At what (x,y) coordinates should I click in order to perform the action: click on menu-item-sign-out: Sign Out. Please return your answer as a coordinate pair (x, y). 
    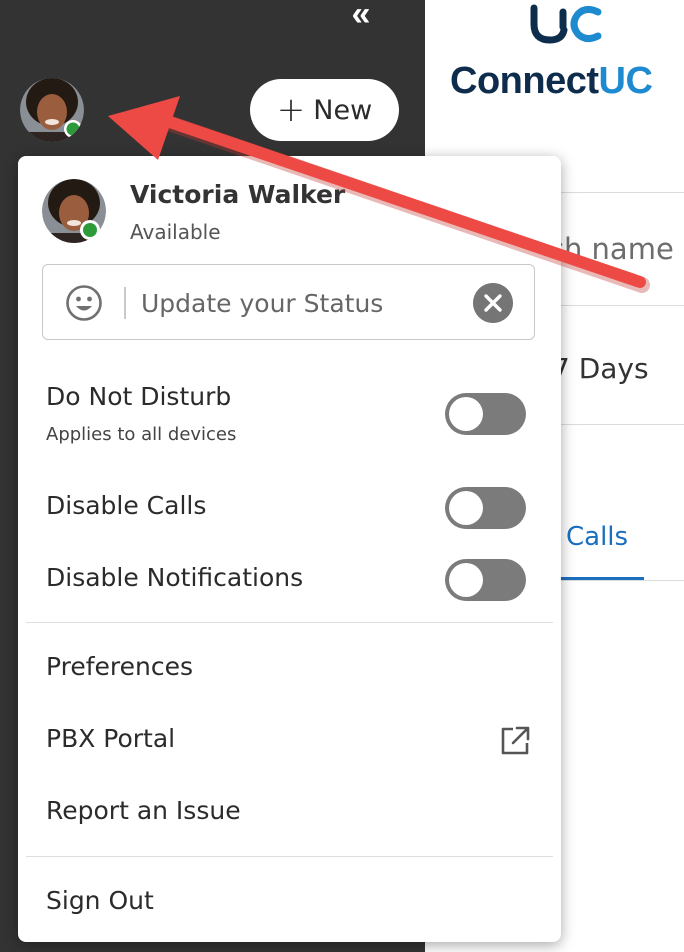
    Looking at the image, I should click on (100, 900).